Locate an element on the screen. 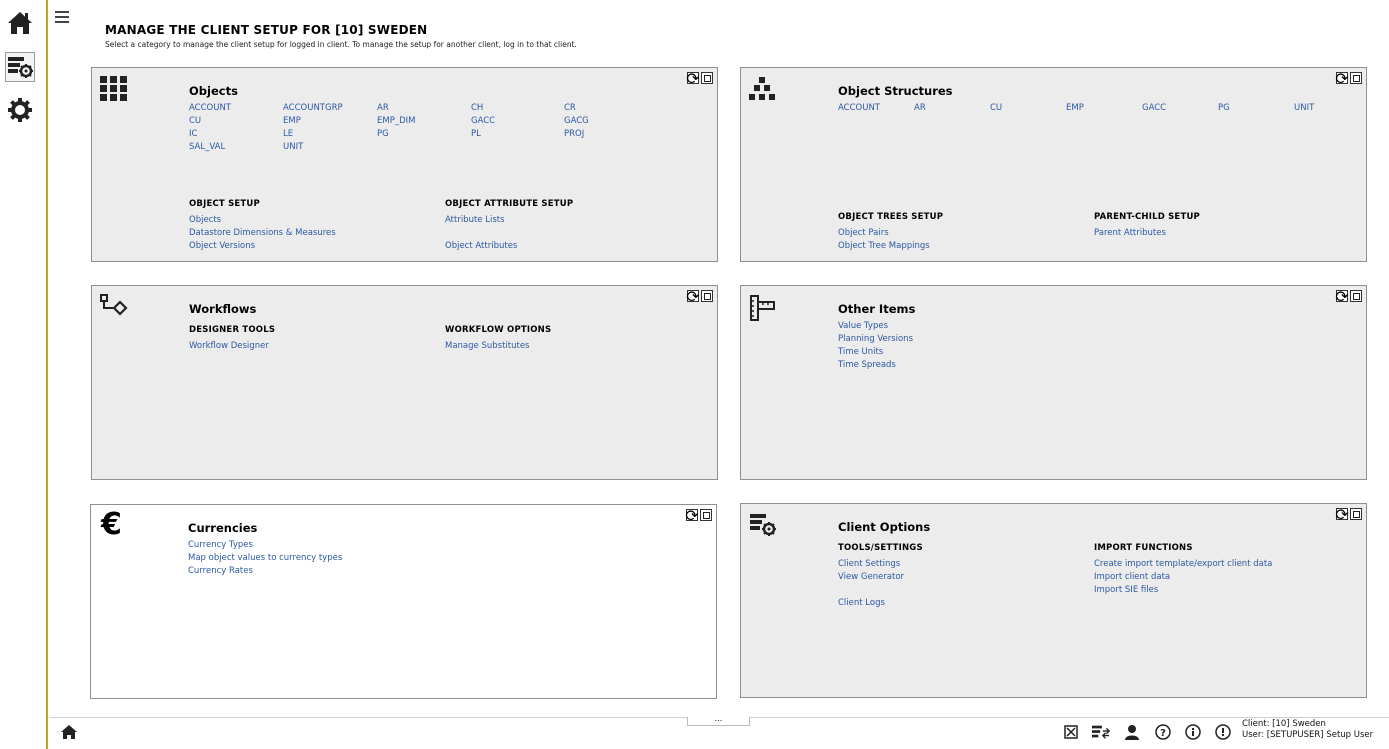 The height and width of the screenshot is (749, 1389). currency-link: Currency Rates is located at coordinates (220, 571).